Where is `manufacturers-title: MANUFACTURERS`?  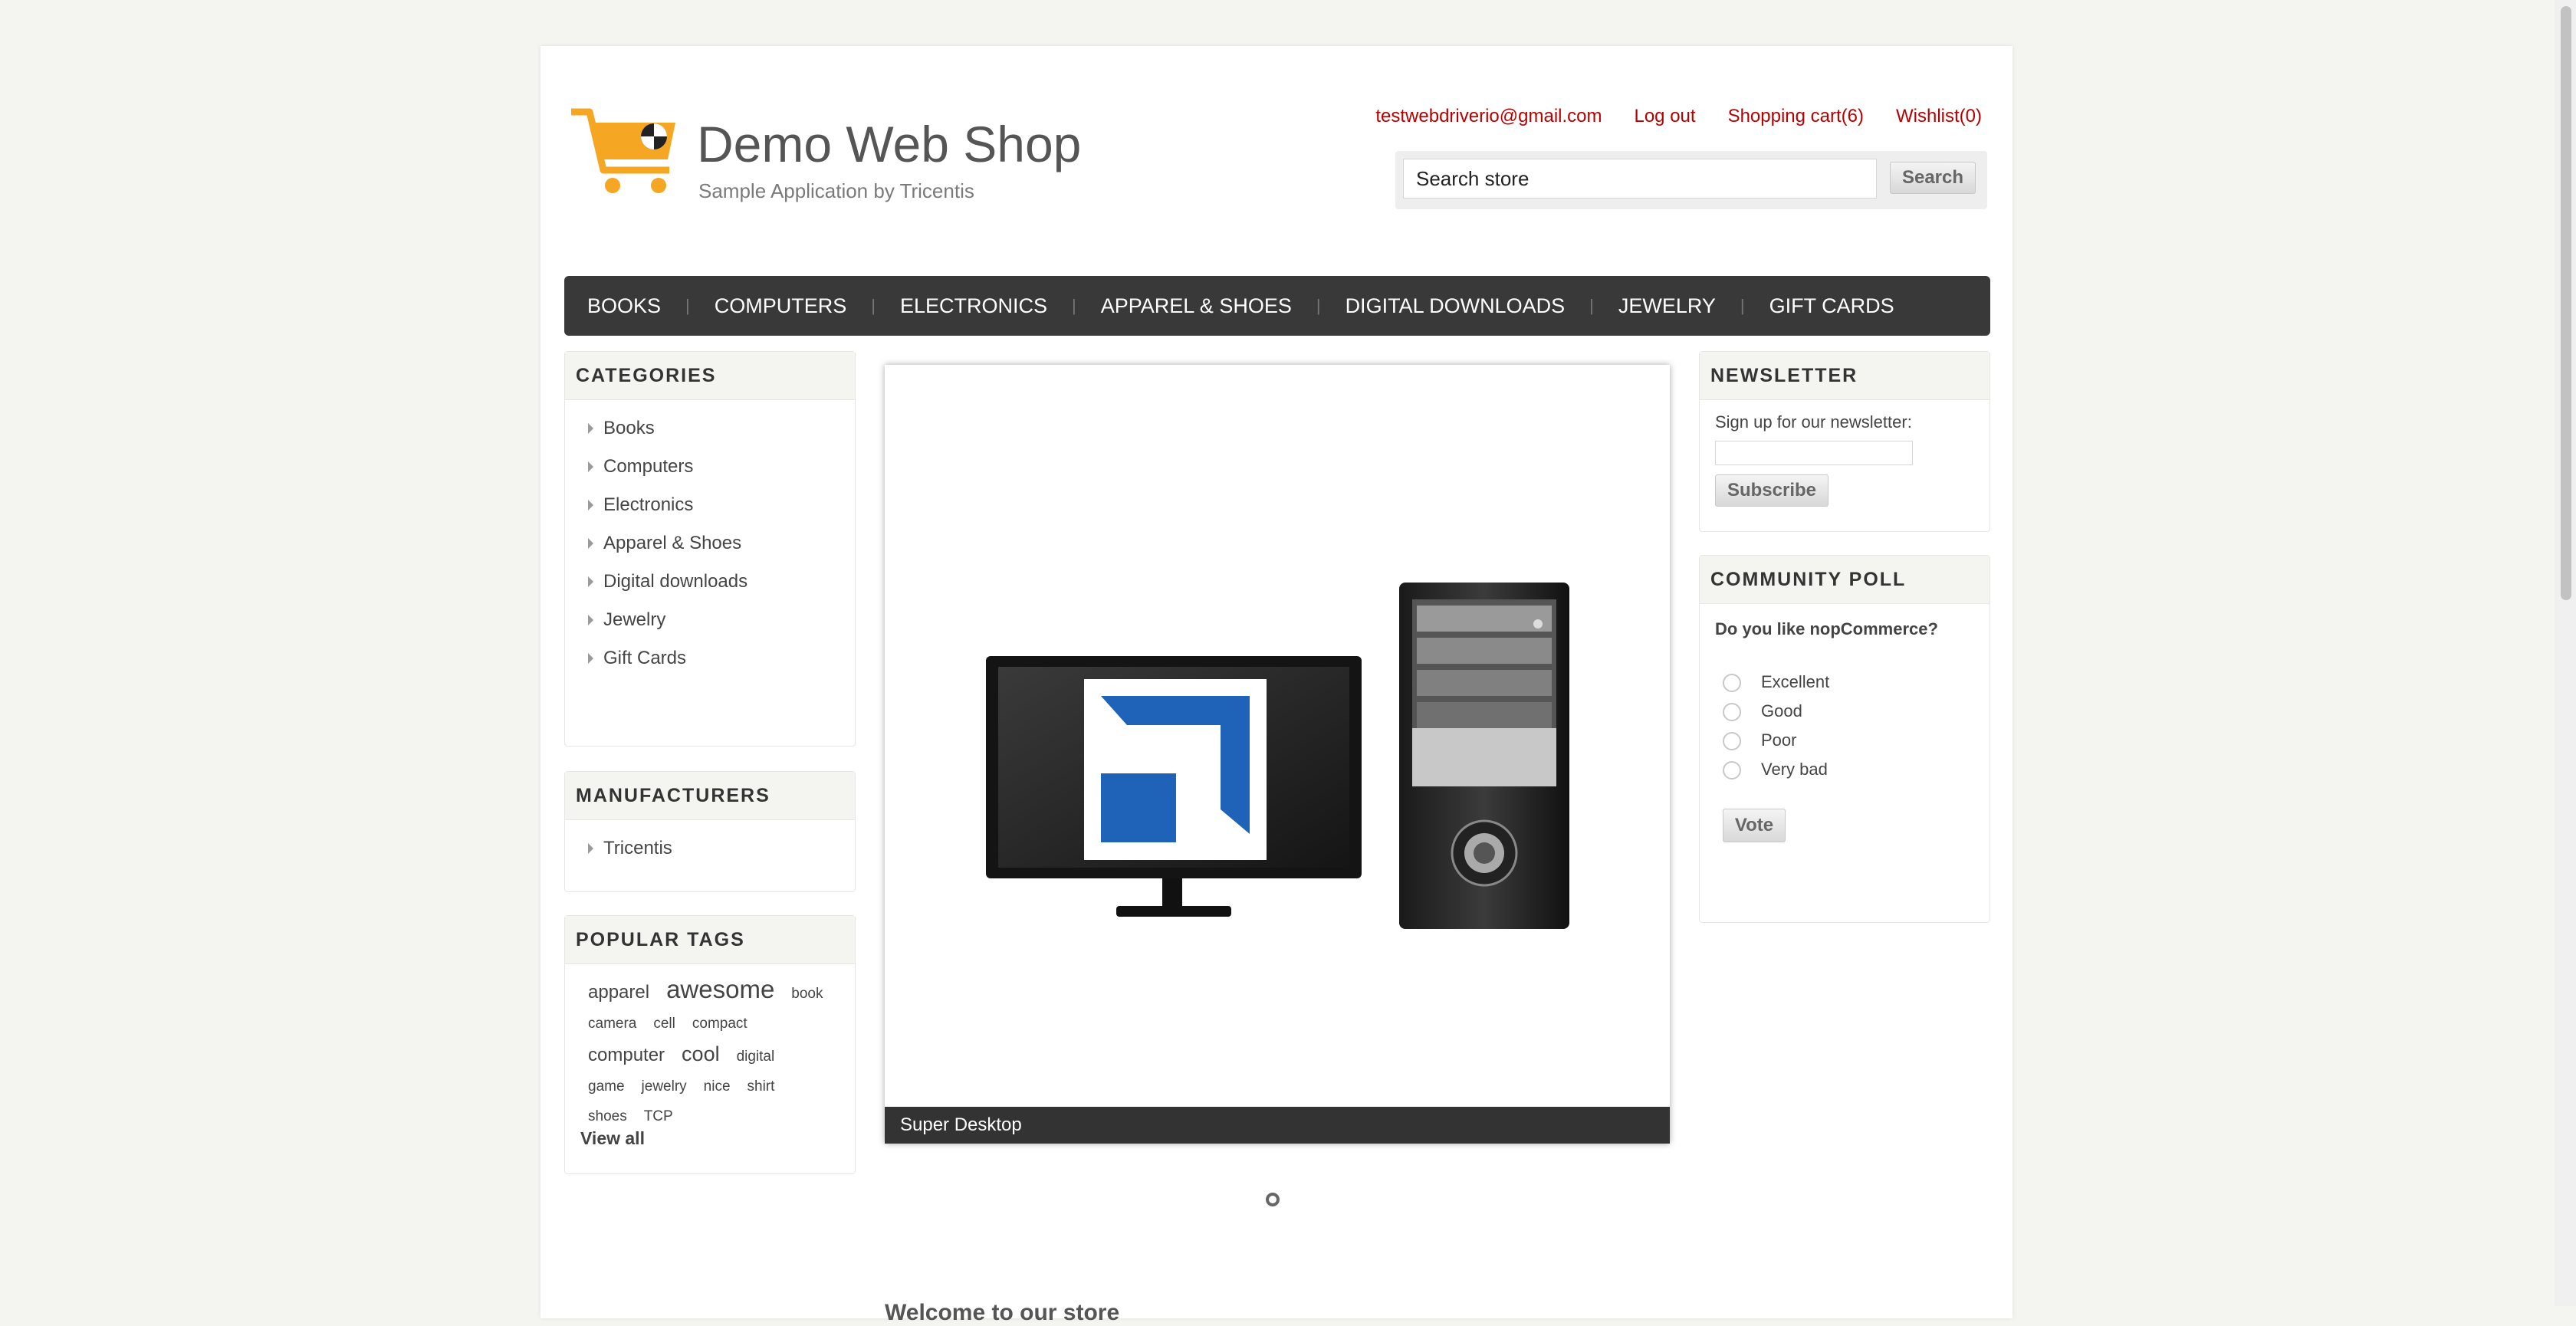 manufacturers-title: MANUFACTURERS is located at coordinates (710, 796).